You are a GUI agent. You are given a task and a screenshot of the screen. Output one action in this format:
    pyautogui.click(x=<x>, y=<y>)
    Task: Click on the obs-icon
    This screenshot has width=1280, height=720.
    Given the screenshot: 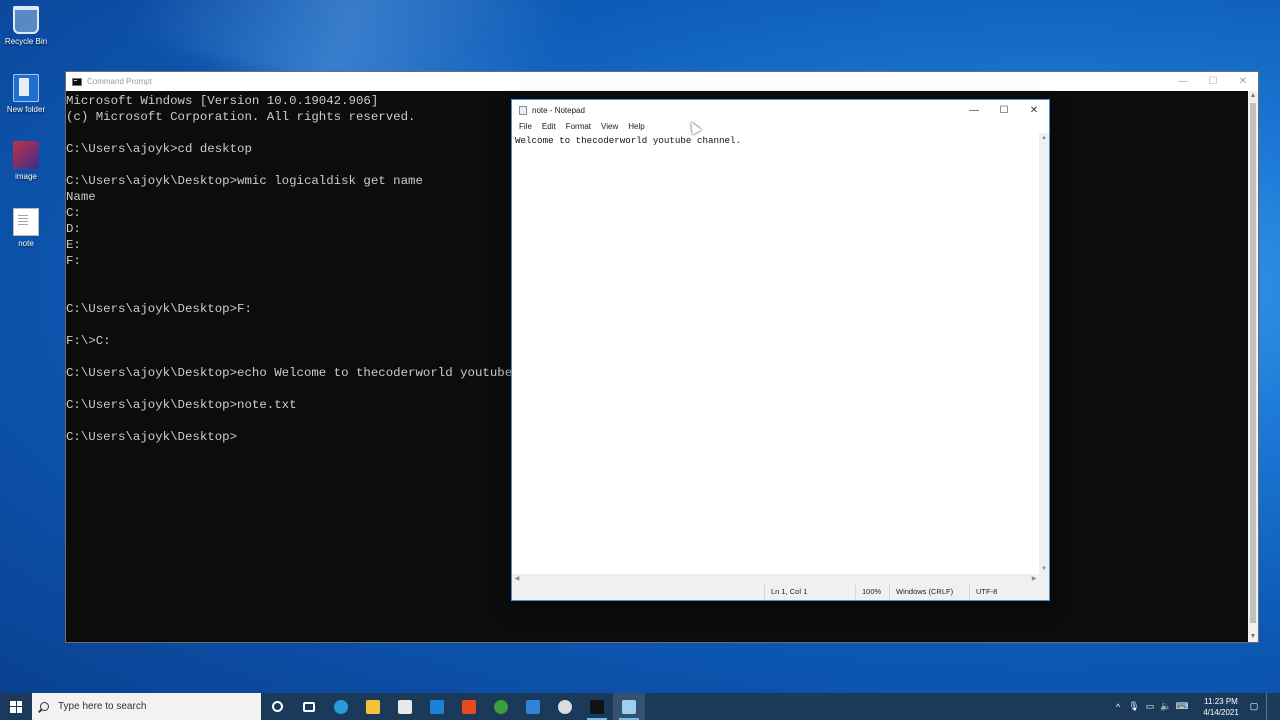 What is the action you would take?
    pyautogui.click(x=565, y=706)
    